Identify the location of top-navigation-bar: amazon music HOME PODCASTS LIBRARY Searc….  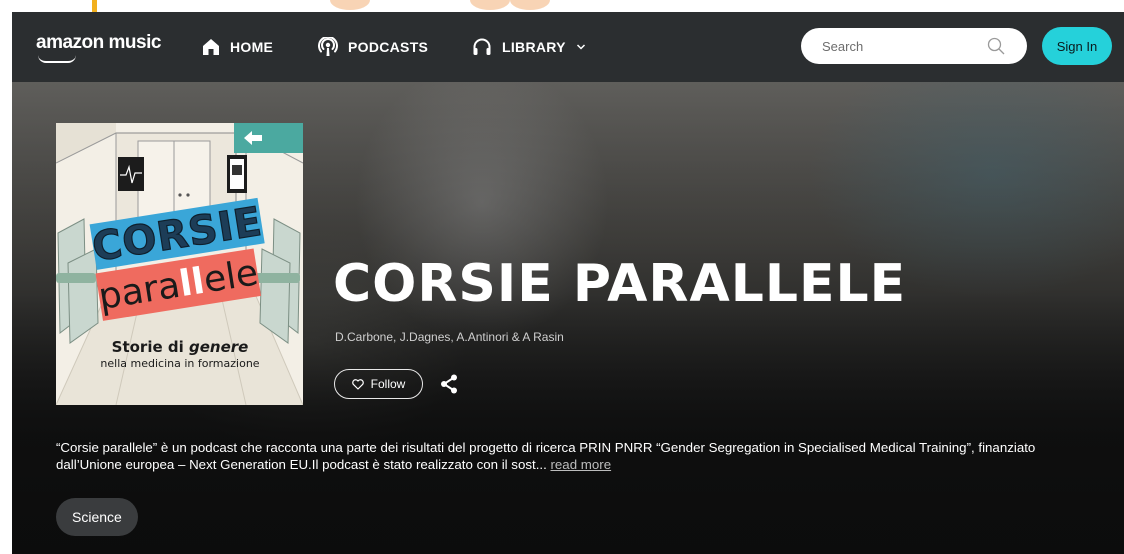
(568, 47).